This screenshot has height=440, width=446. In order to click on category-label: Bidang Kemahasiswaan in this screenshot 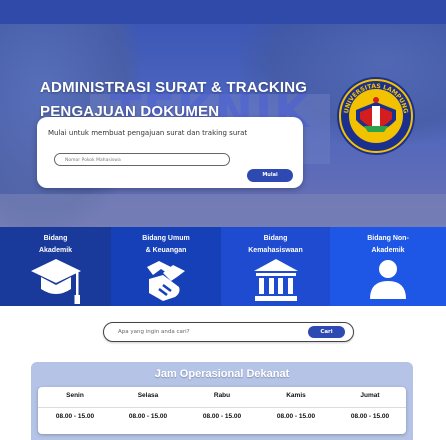, I will do `click(275, 244)`.